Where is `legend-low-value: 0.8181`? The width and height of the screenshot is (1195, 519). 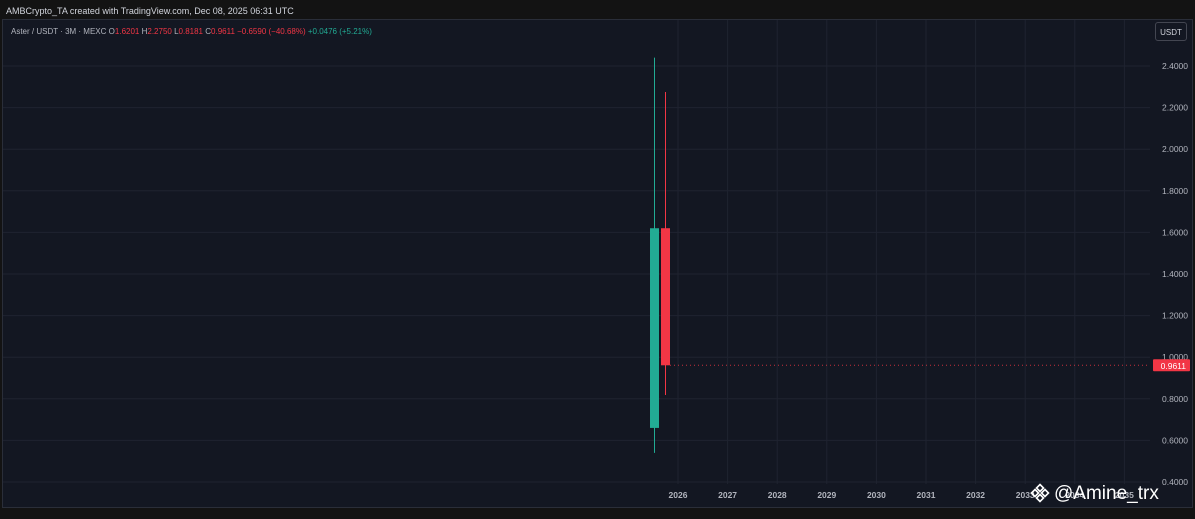
legend-low-value: 0.8181 is located at coordinates (190, 31).